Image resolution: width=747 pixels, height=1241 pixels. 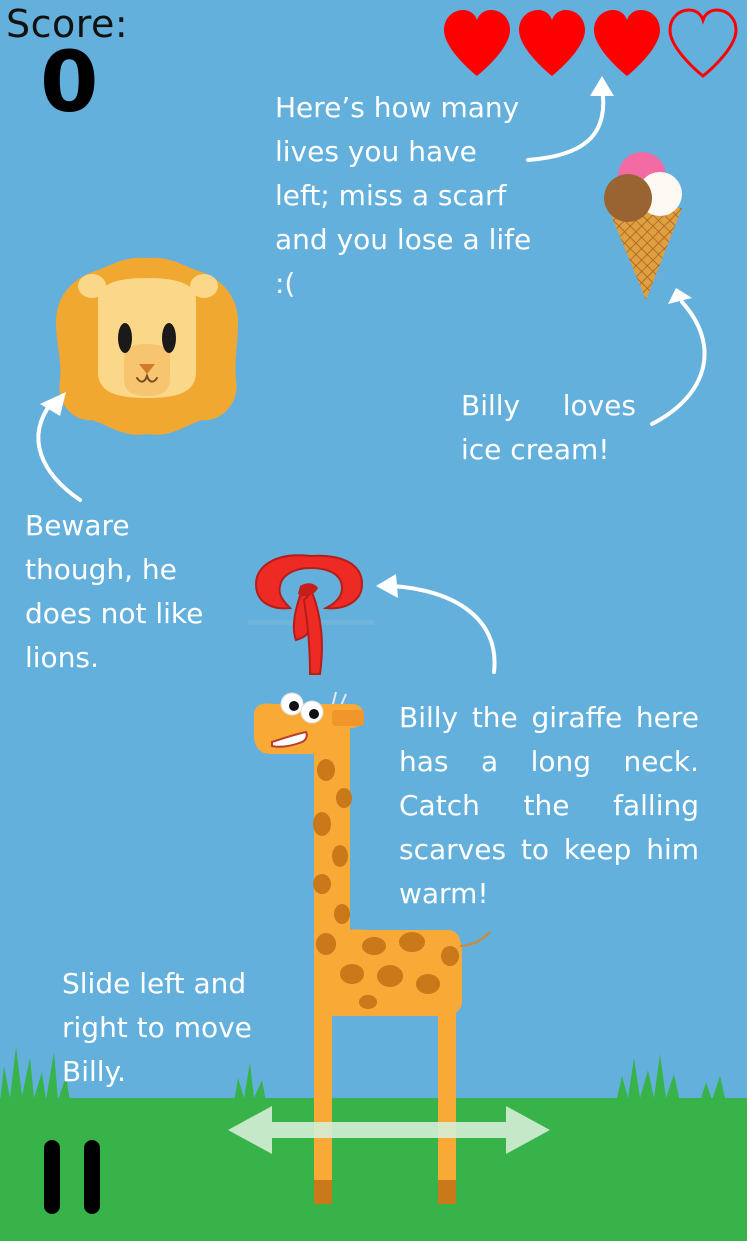 I want to click on arrow-to-scarf, so click(x=436, y=624).